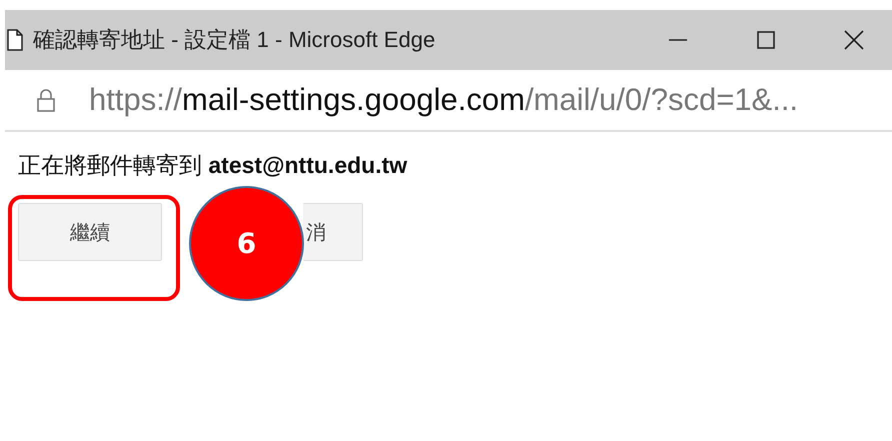  Describe the element at coordinates (333, 232) in the screenshot. I see `dialog-button: 消` at that location.